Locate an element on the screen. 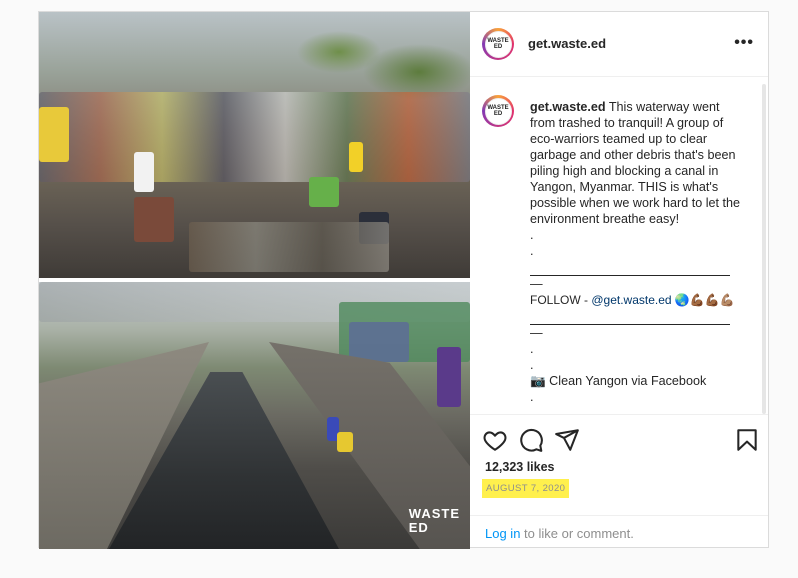  post-date: August 7, 2020 is located at coordinates (526, 488).